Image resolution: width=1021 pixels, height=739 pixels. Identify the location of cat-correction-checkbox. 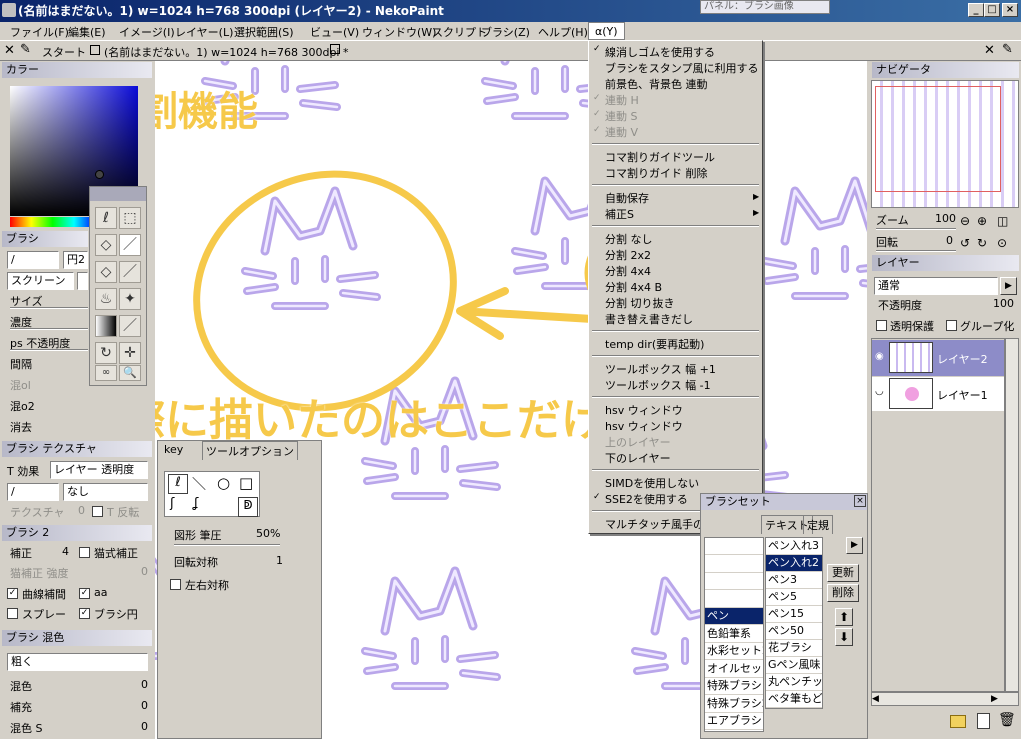
(84, 552).